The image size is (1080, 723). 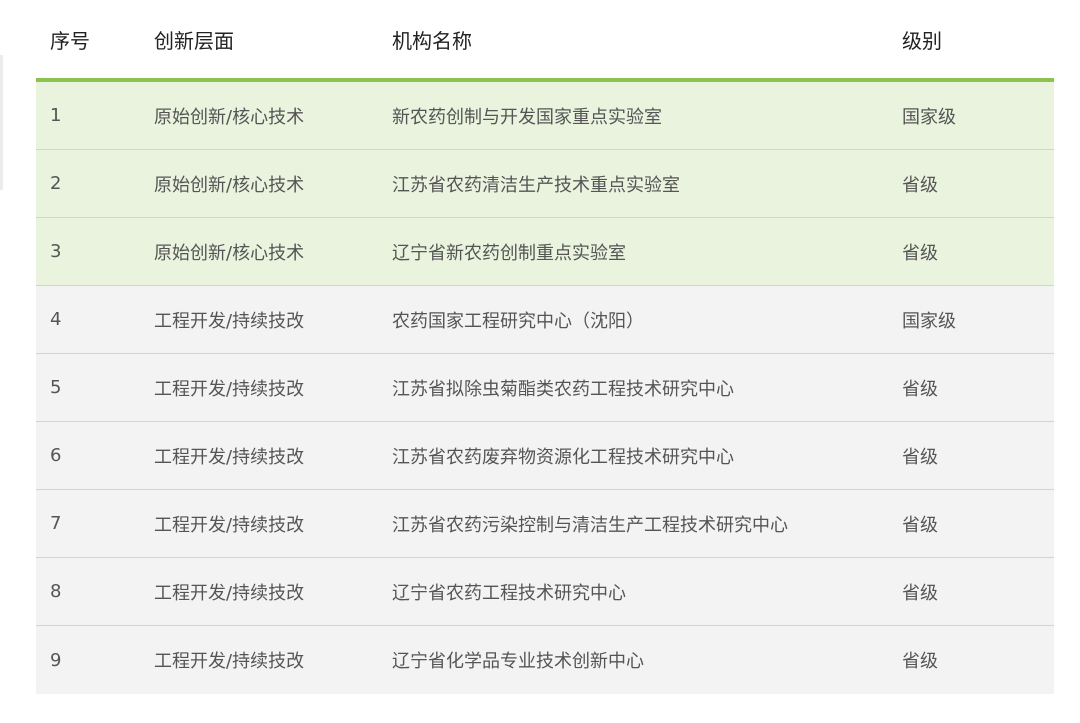 I want to click on table-row: 1 原始创新/核心技术 新农药创制与开发国家重点实验室 国家级, so click(x=545, y=116).